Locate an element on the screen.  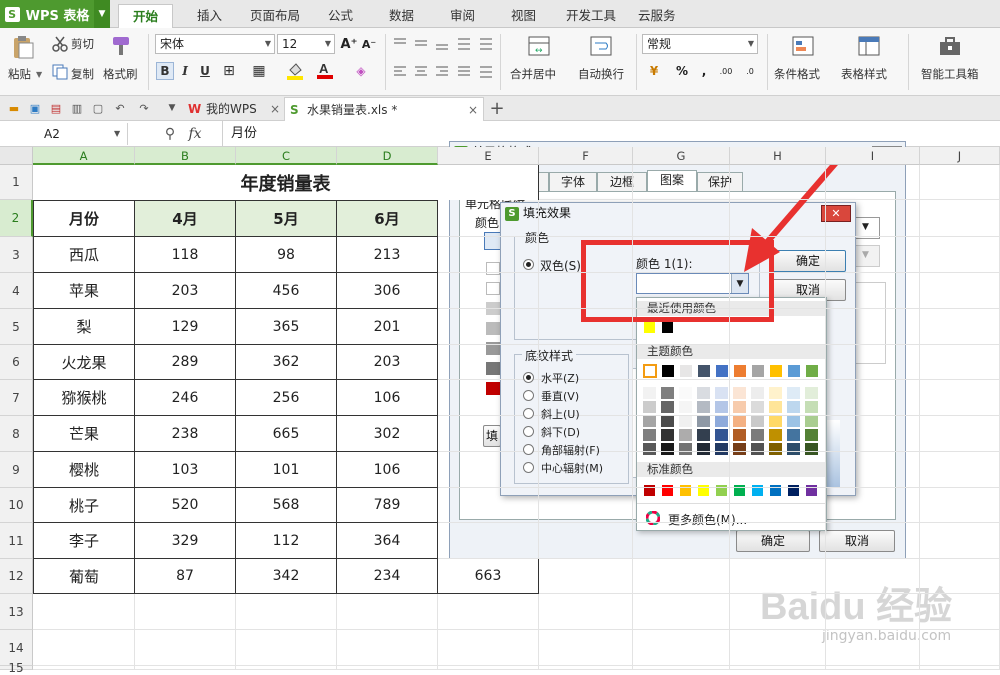
table-cell: 103 is located at coordinates (185, 470).